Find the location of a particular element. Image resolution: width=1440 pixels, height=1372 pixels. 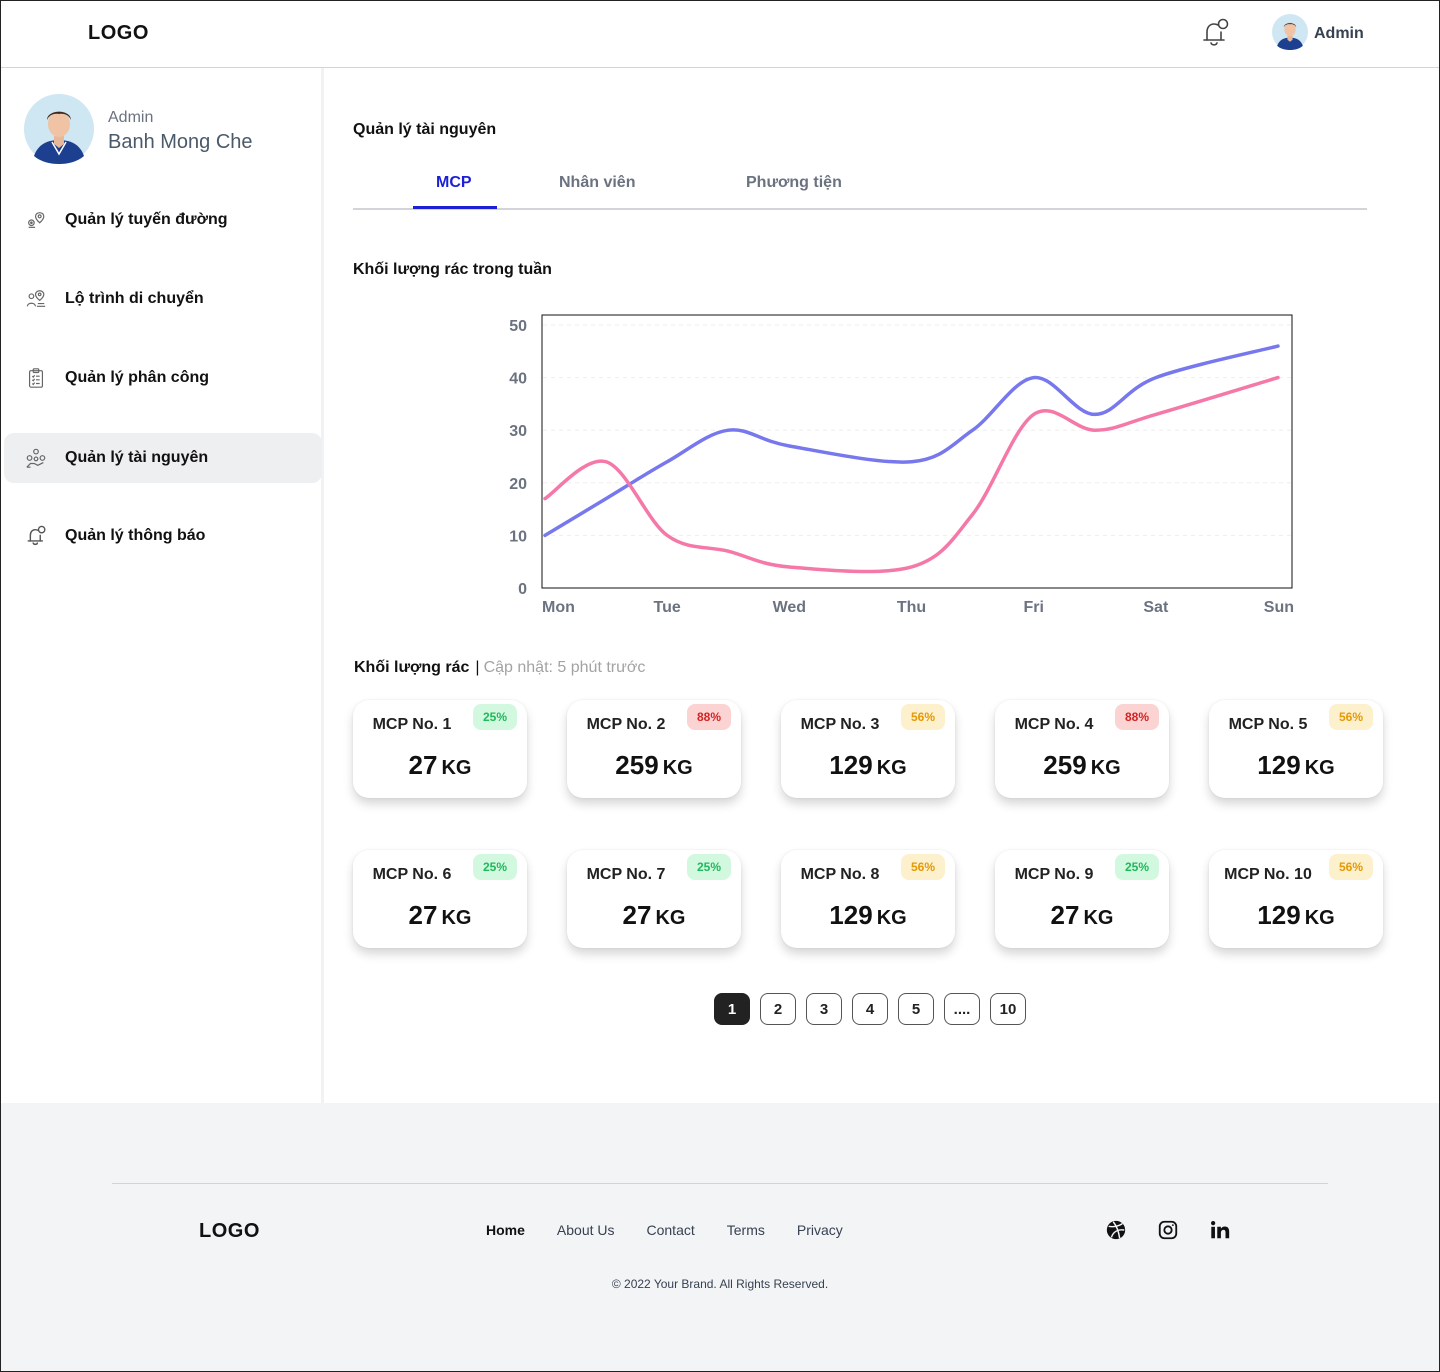

mcp-card: MCP No. 1 25% 27 KG is located at coordinates (440, 749).